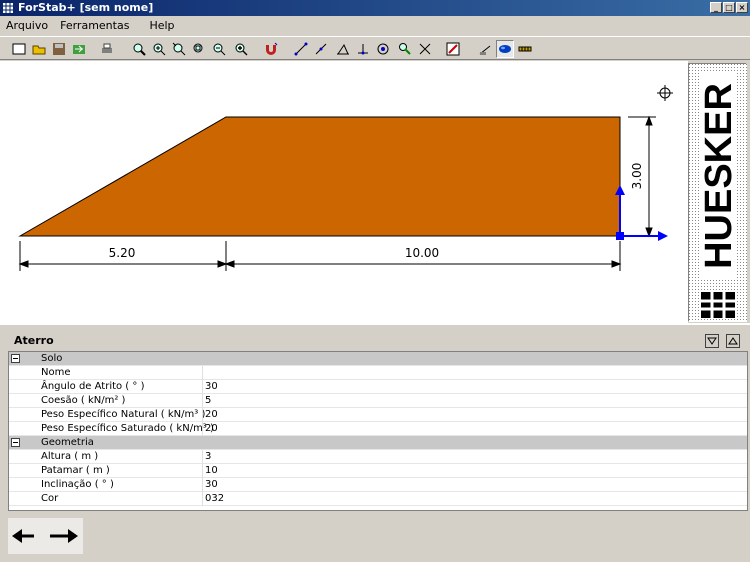 This screenshot has width=750, height=562. I want to click on zoom-extents-icon, so click(198, 48).